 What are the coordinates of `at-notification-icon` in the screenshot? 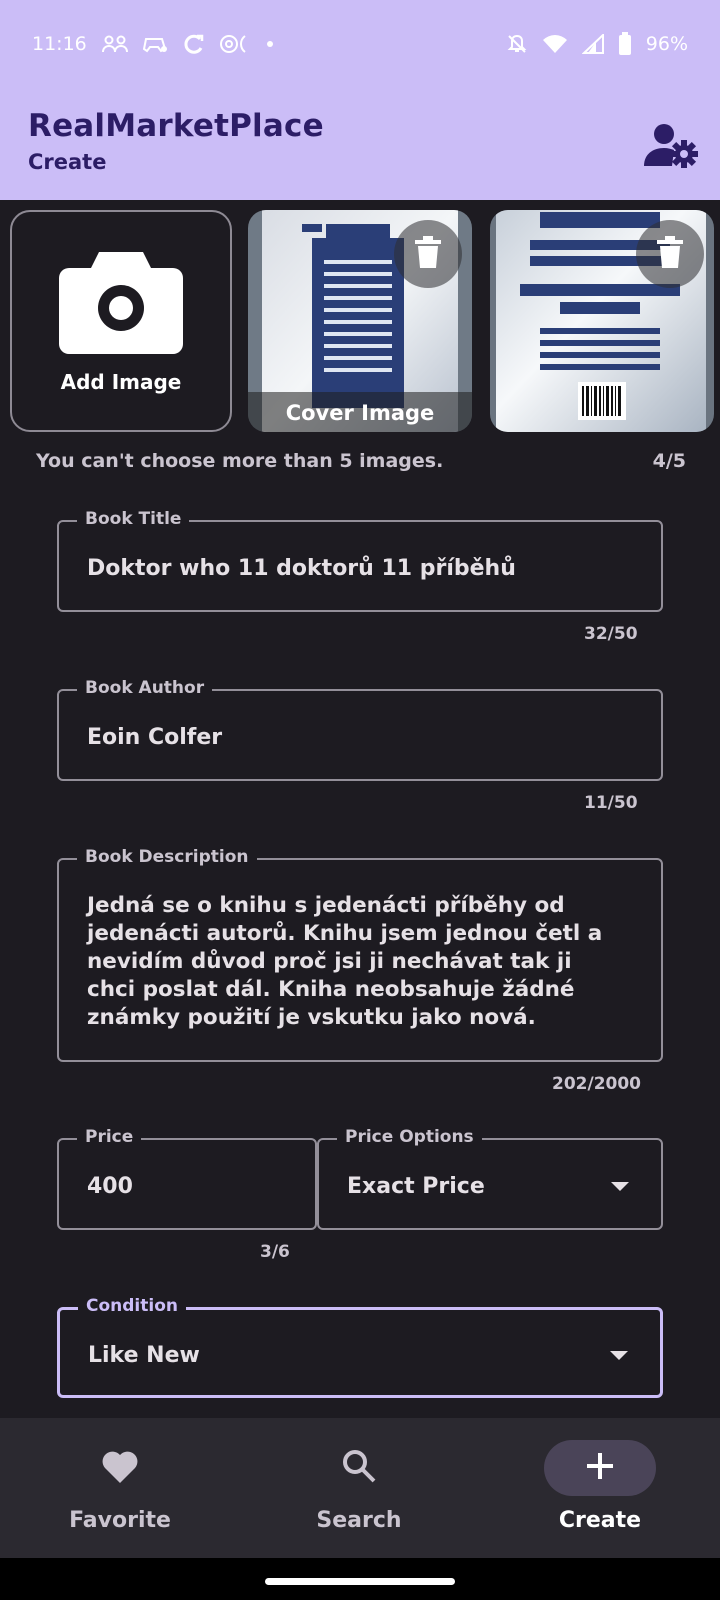 It's located at (235, 44).